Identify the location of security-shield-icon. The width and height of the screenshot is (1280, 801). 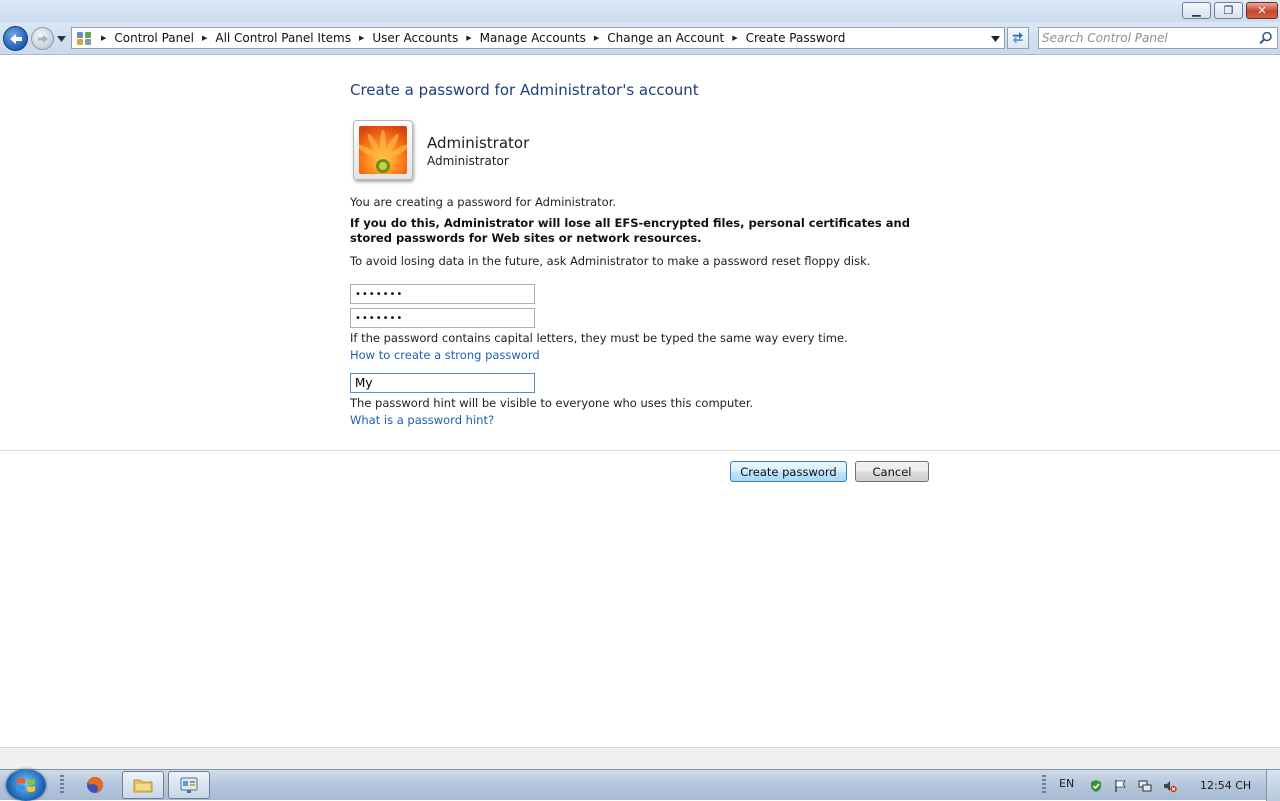
(1096, 786).